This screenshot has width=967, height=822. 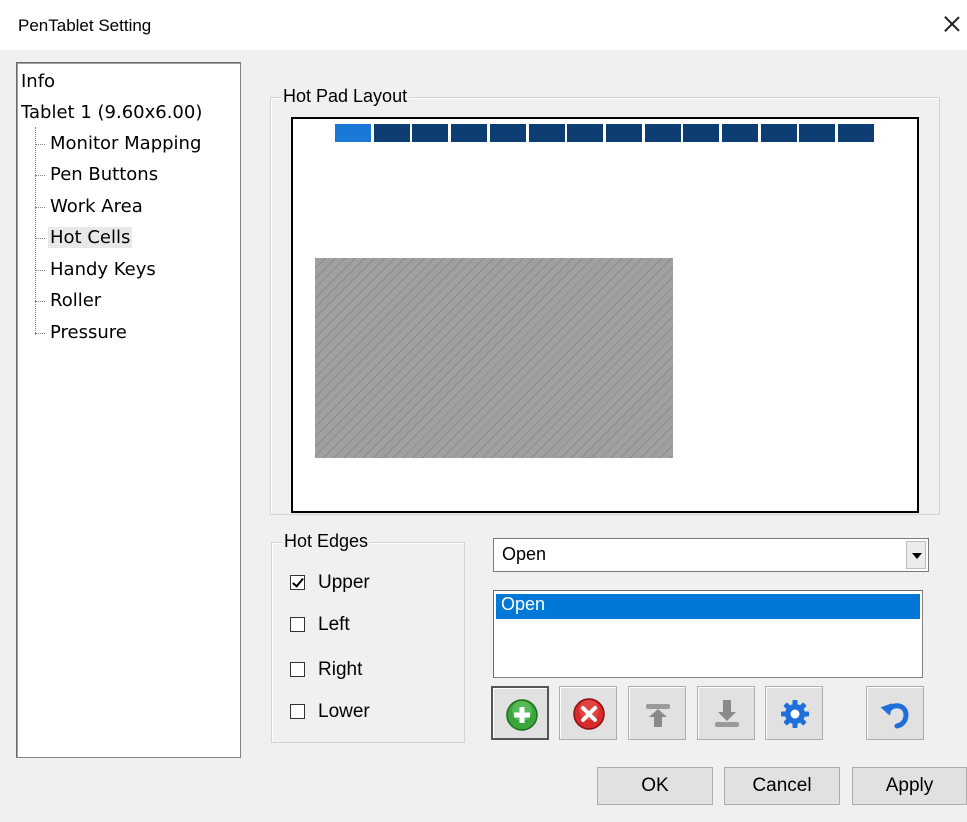 What do you see at coordinates (483, 25) in the screenshot?
I see `title-bar: PenTablet Setting` at bounding box center [483, 25].